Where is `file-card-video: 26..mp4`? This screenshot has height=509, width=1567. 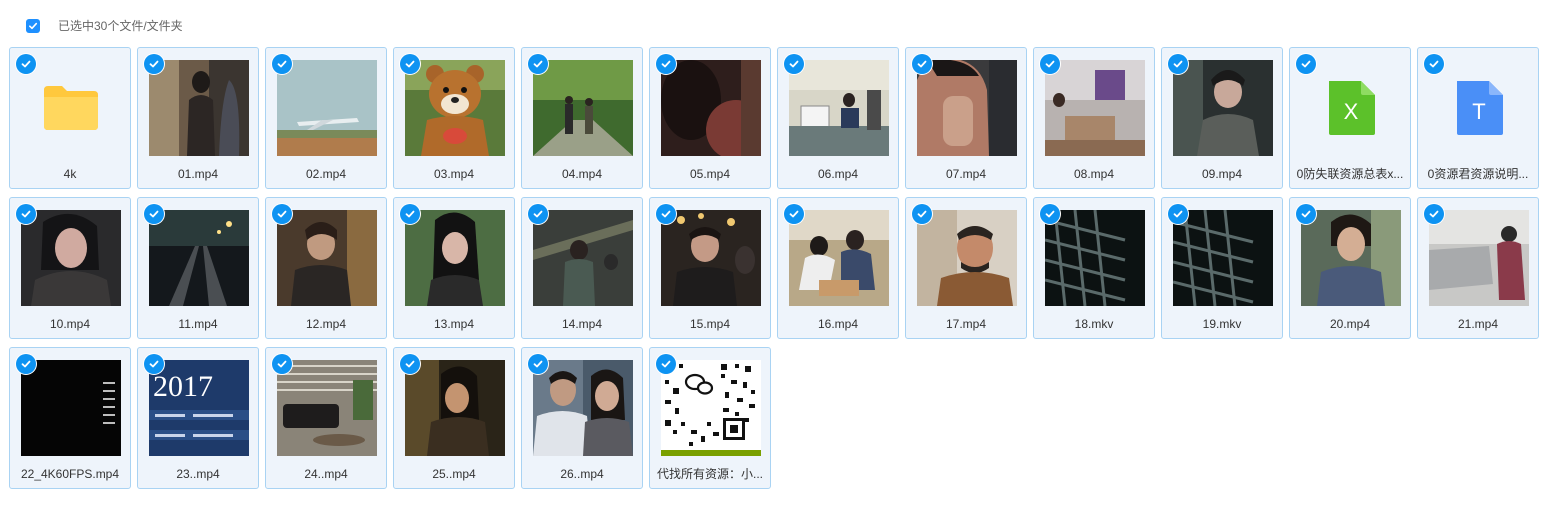
file-card-video: 26..mp4 is located at coordinates (582, 418).